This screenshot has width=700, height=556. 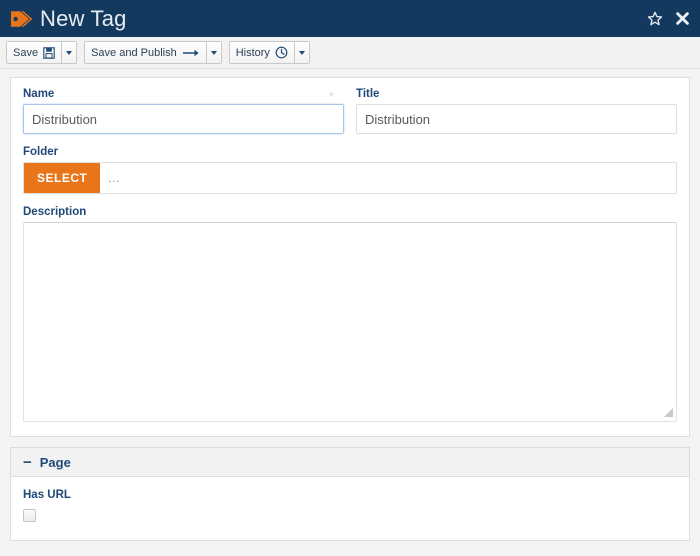 I want to click on history-button-label: History, so click(x=252, y=52).